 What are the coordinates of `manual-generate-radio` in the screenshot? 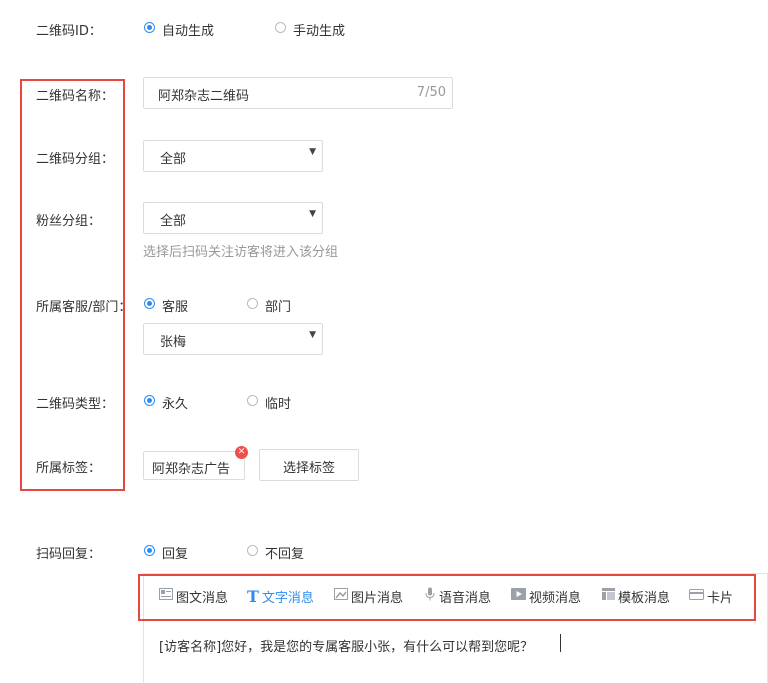 It's located at (280, 27).